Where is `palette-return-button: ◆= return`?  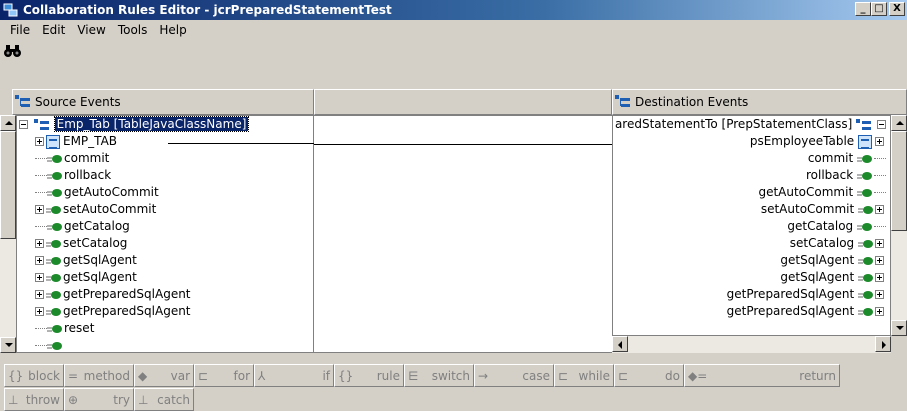 palette-return-button: ◆= return is located at coordinates (762, 375).